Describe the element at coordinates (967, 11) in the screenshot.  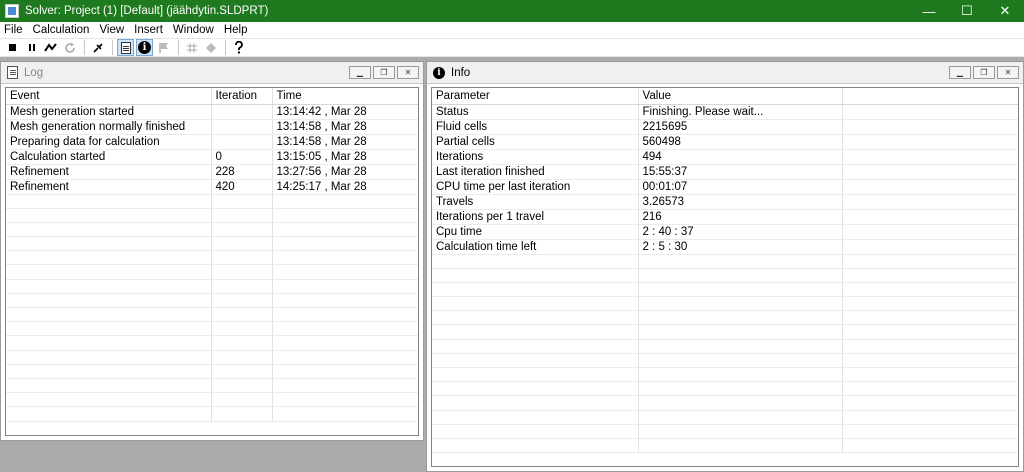
I see `maximize-button: ☐` at that location.